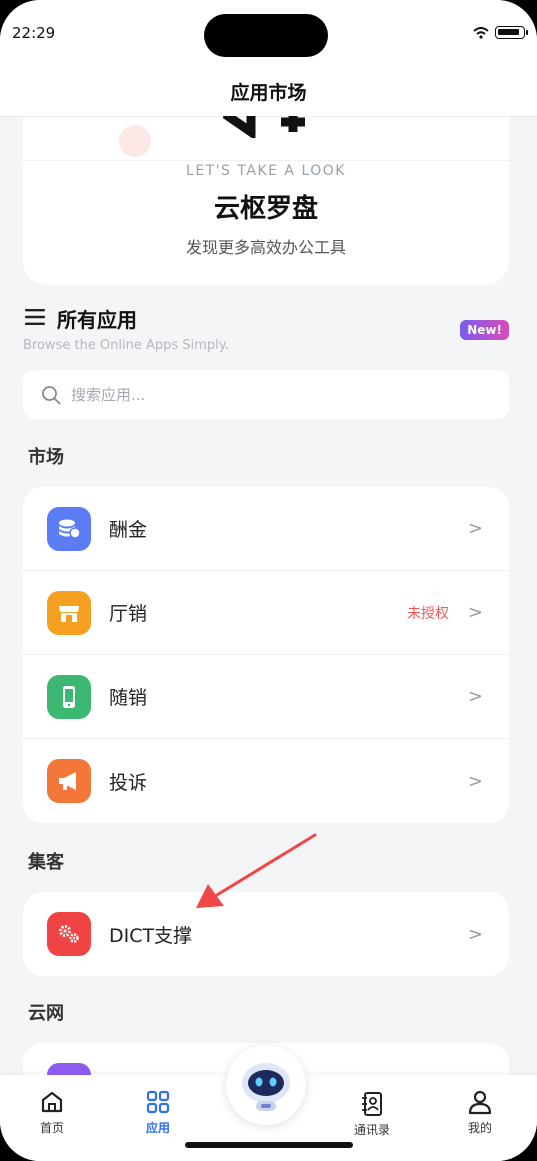  What do you see at coordinates (69, 934) in the screenshot?
I see `gears-icon` at bounding box center [69, 934].